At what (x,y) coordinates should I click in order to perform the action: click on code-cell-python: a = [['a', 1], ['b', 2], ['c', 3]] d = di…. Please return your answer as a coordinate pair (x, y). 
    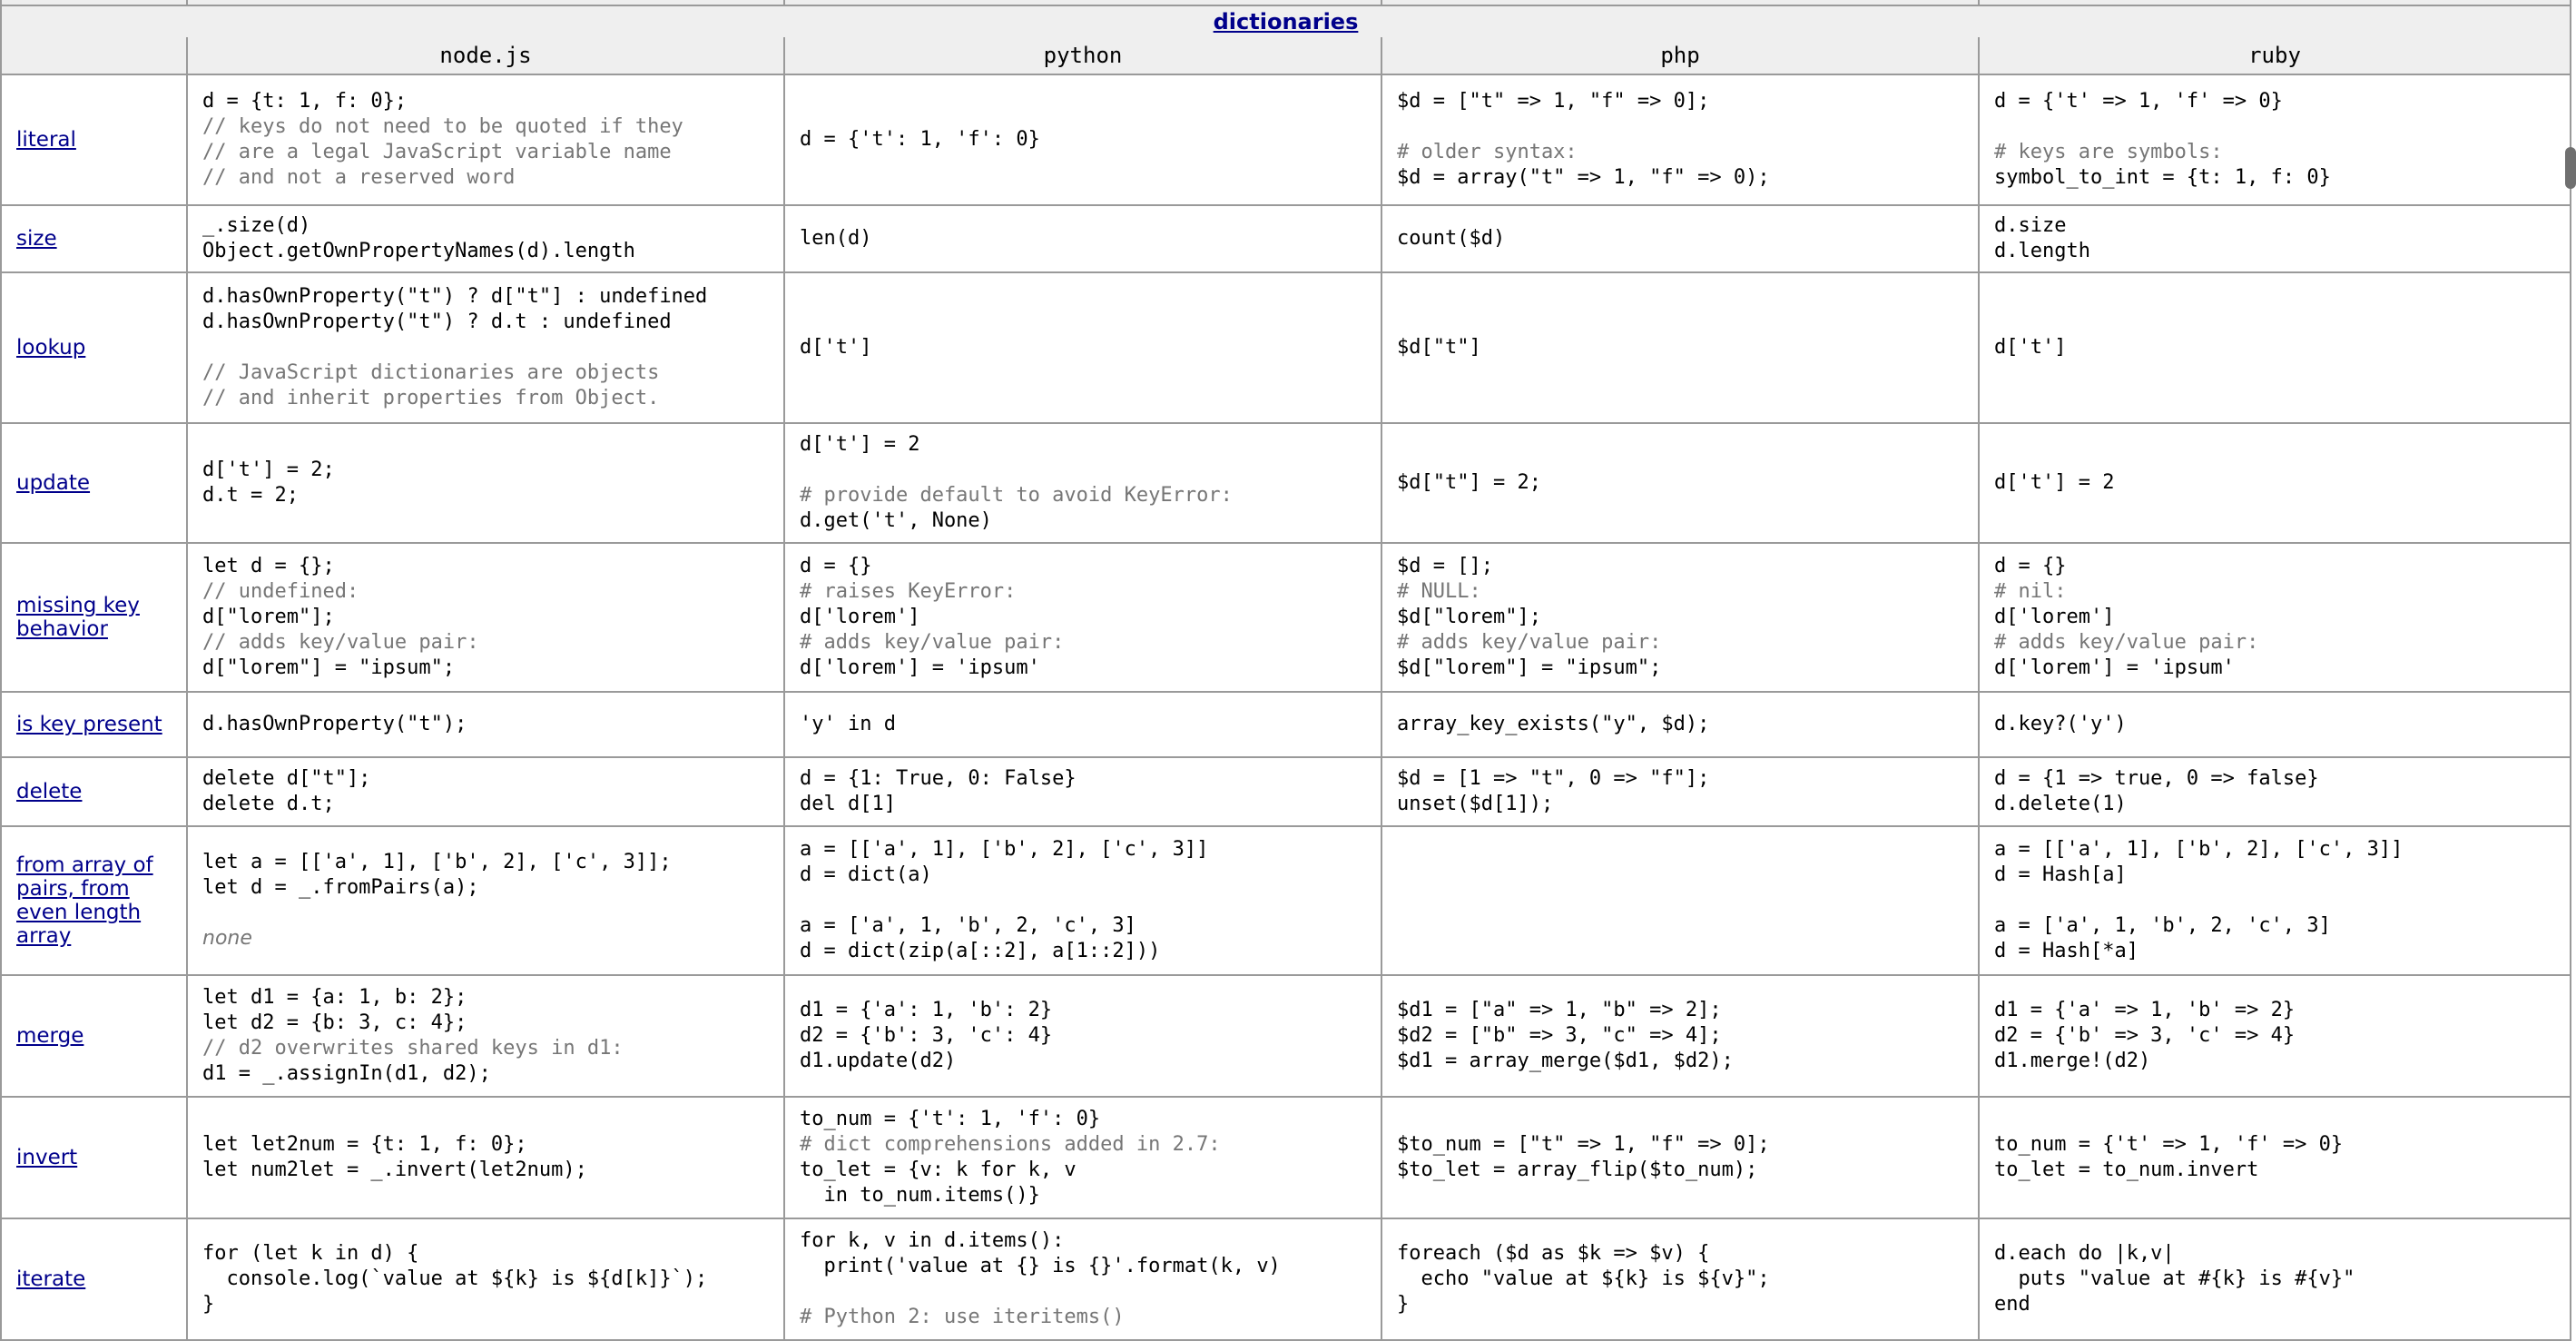
    Looking at the image, I should click on (1082, 901).